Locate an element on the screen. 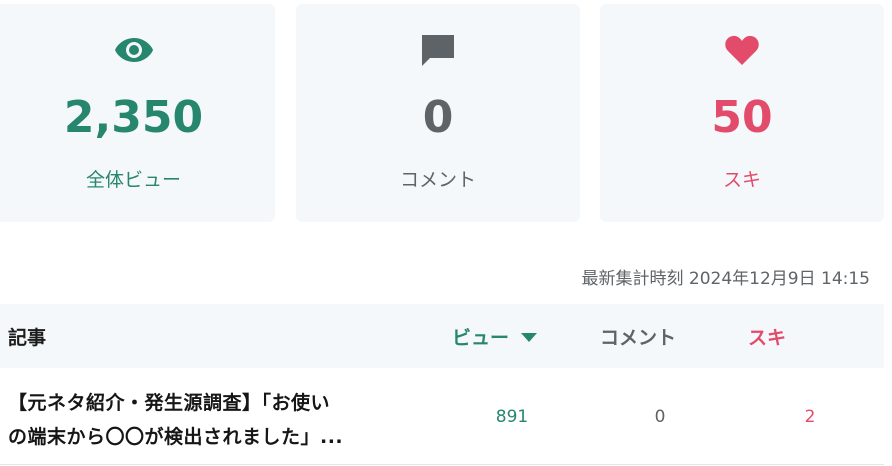 Image resolution: width=892 pixels, height=466 pixels. last-updated-timestamp: 最新集計時刻 2024年12月9日 14:15 is located at coordinates (725, 279).